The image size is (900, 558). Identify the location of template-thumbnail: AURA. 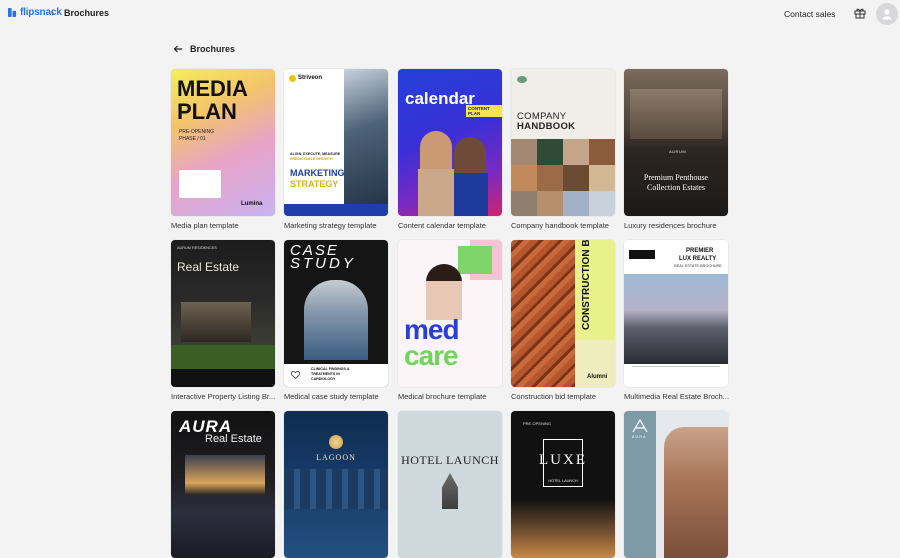
(676, 484).